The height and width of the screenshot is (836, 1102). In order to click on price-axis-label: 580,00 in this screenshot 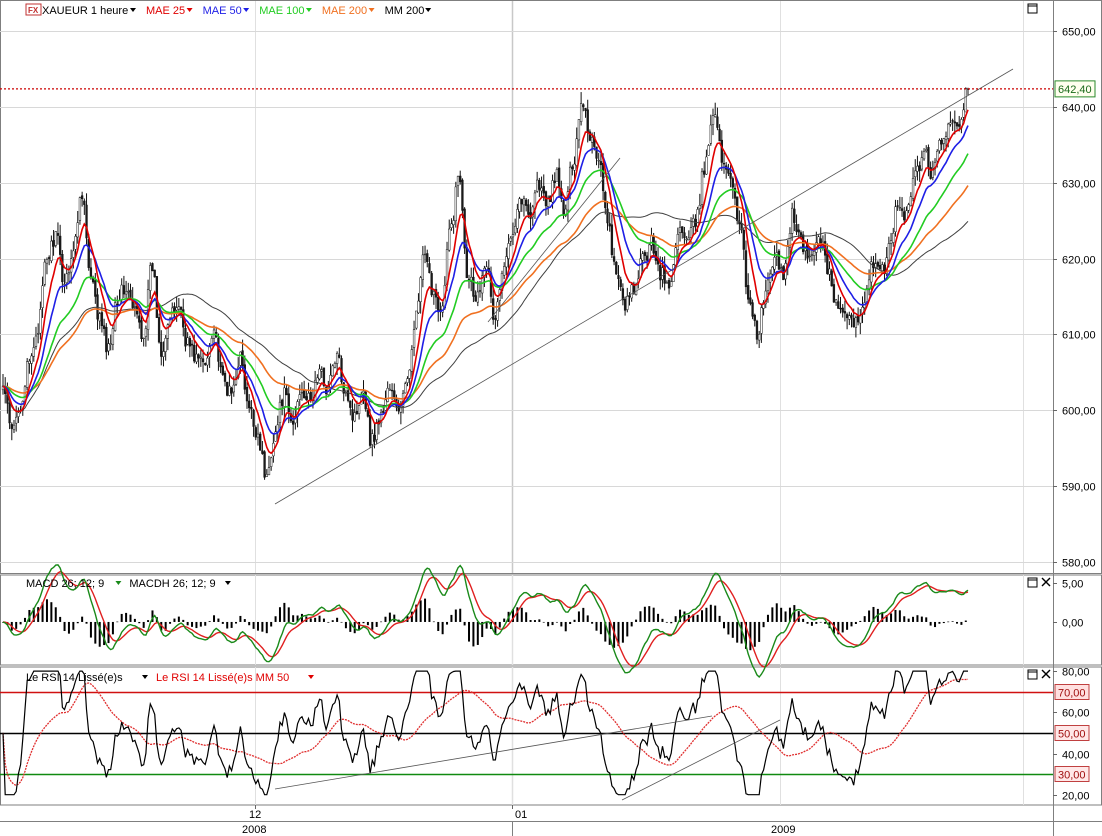, I will do `click(1079, 564)`.